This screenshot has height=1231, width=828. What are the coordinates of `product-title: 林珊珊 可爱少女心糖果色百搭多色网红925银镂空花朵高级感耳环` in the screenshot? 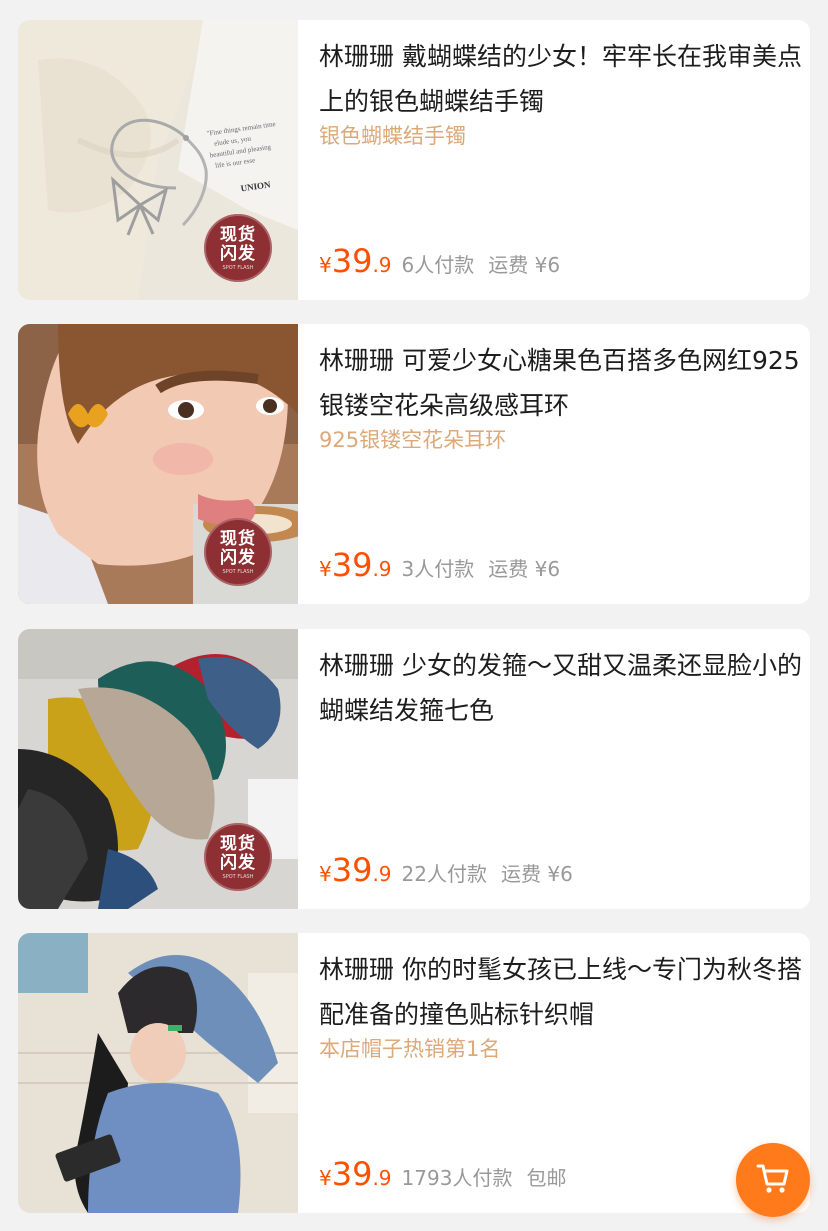 It's located at (563, 383).